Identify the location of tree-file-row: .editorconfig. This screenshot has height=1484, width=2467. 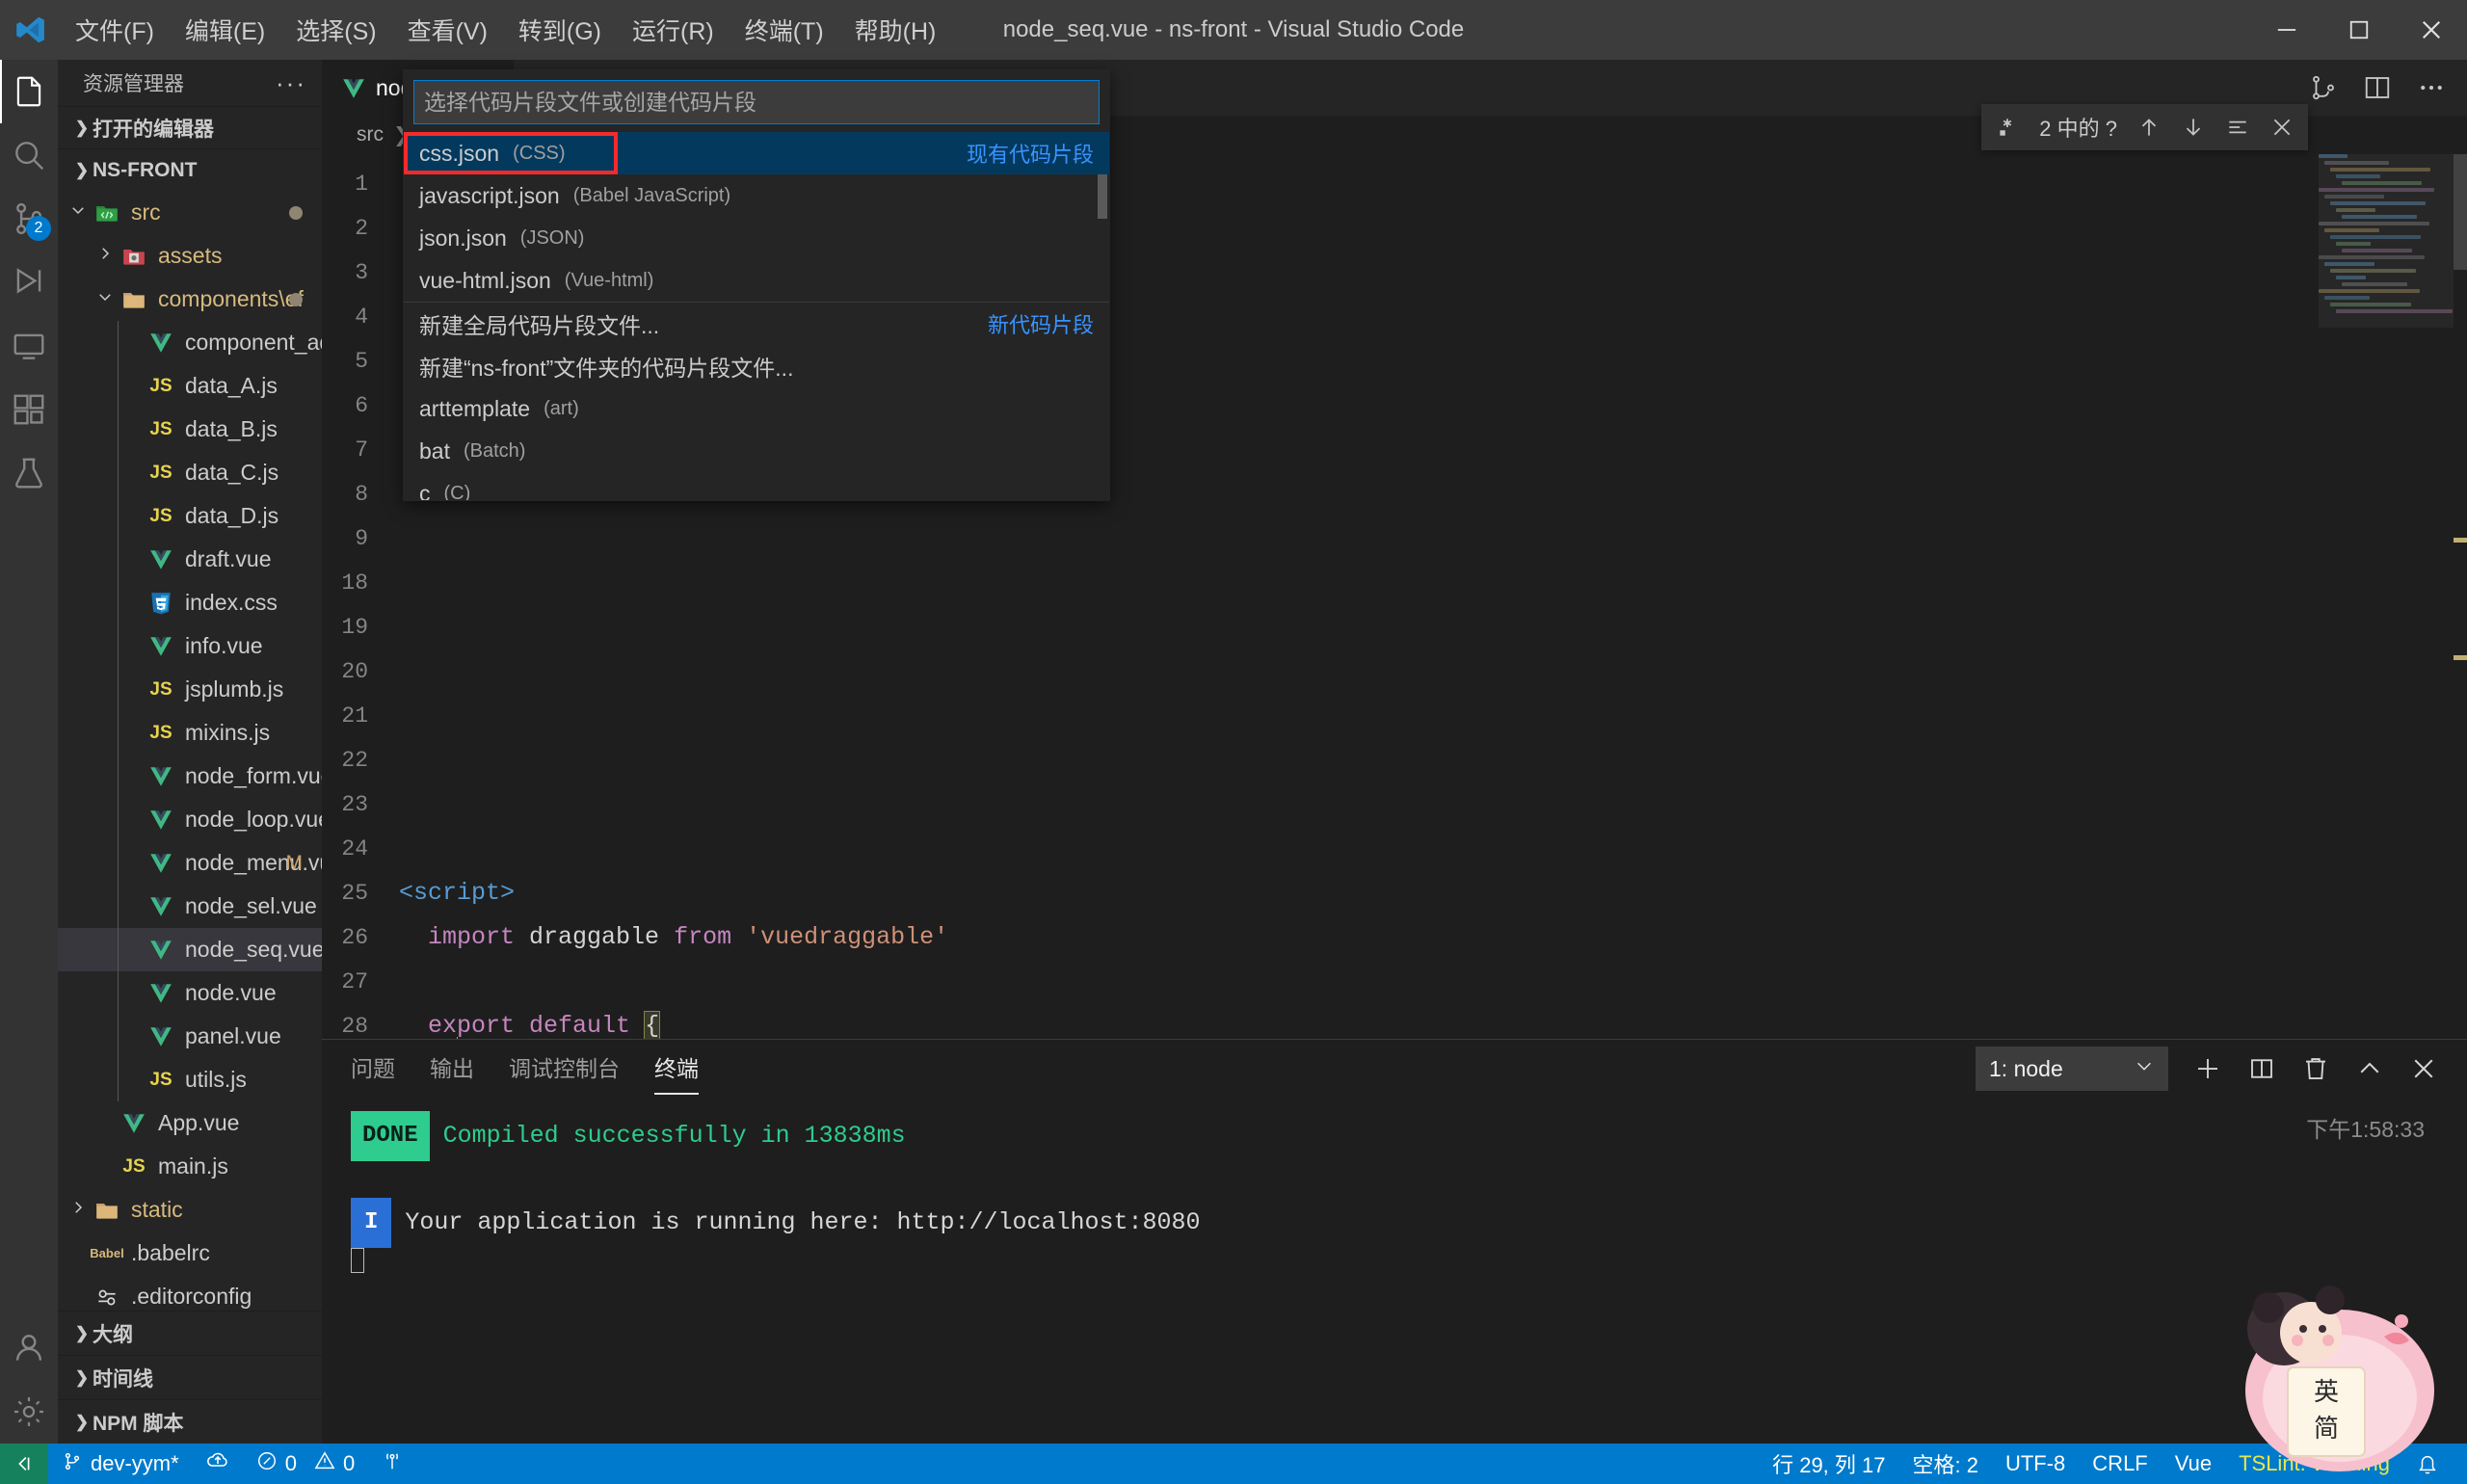
(190, 1293).